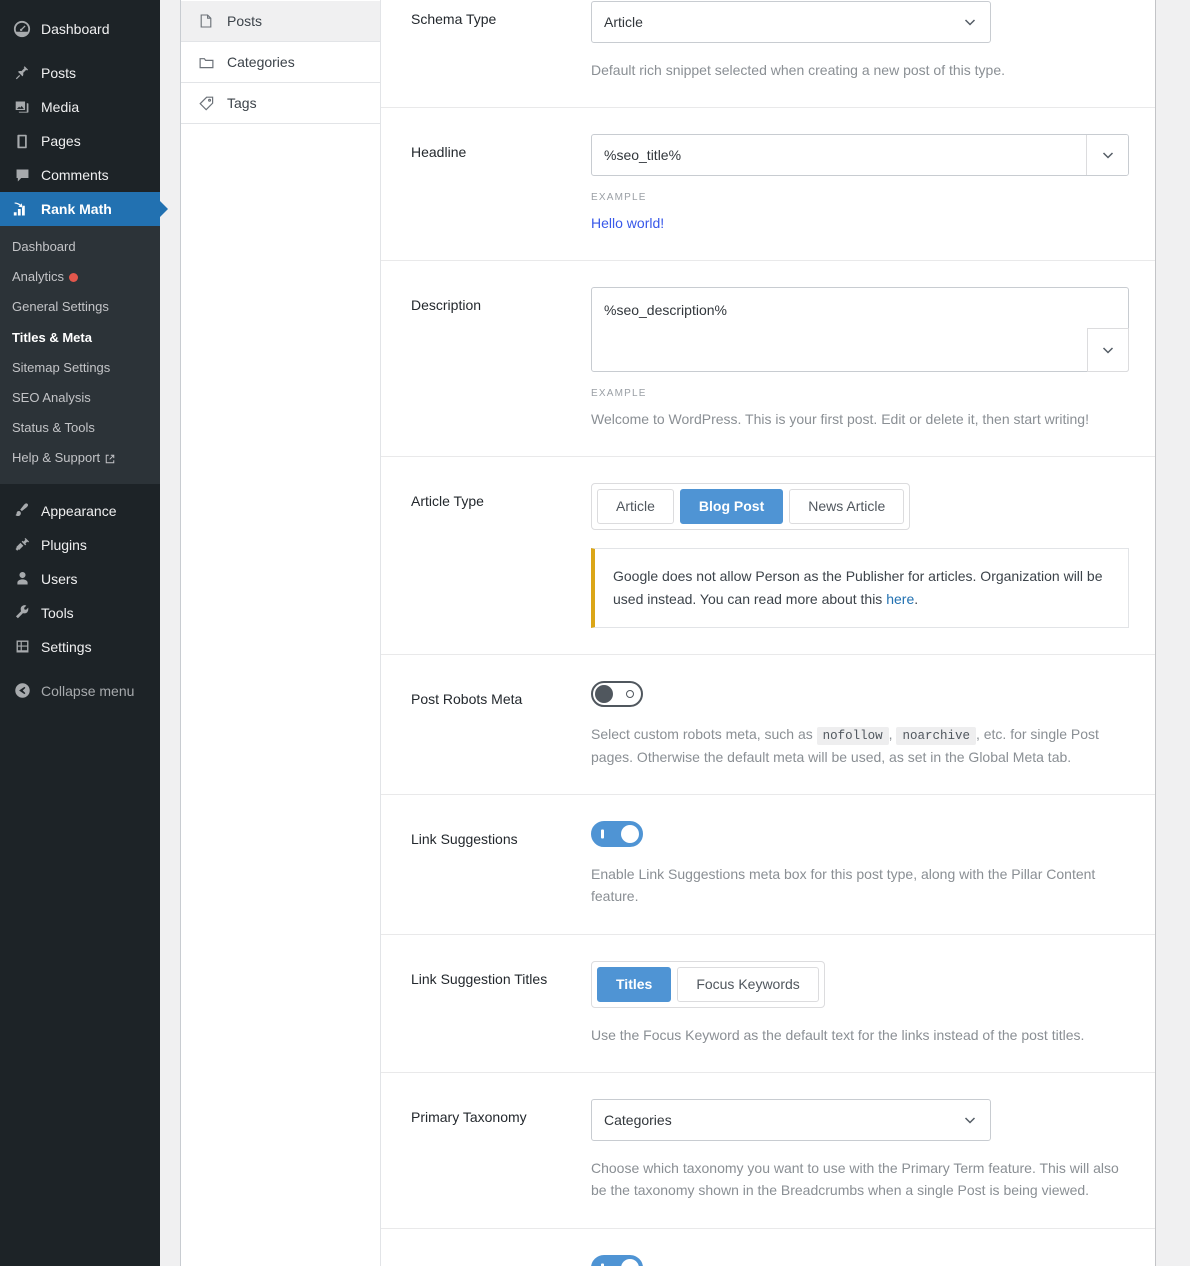 The width and height of the screenshot is (1190, 1266). What do you see at coordinates (1107, 155) in the screenshot?
I see `headline-variables-button` at bounding box center [1107, 155].